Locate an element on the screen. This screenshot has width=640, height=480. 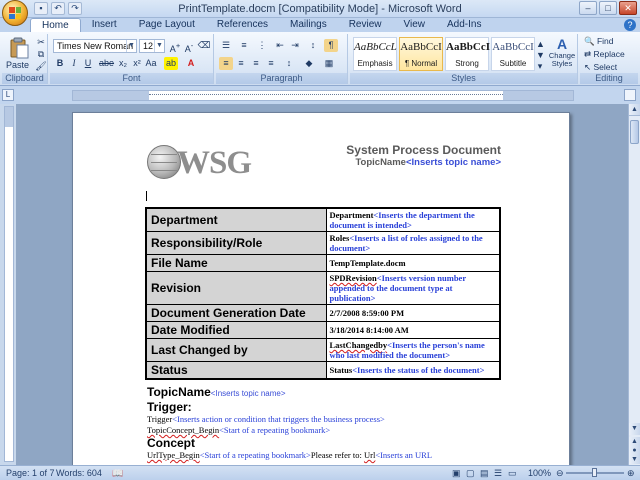
sort-icon: ↕ is located at coordinates (313, 45).